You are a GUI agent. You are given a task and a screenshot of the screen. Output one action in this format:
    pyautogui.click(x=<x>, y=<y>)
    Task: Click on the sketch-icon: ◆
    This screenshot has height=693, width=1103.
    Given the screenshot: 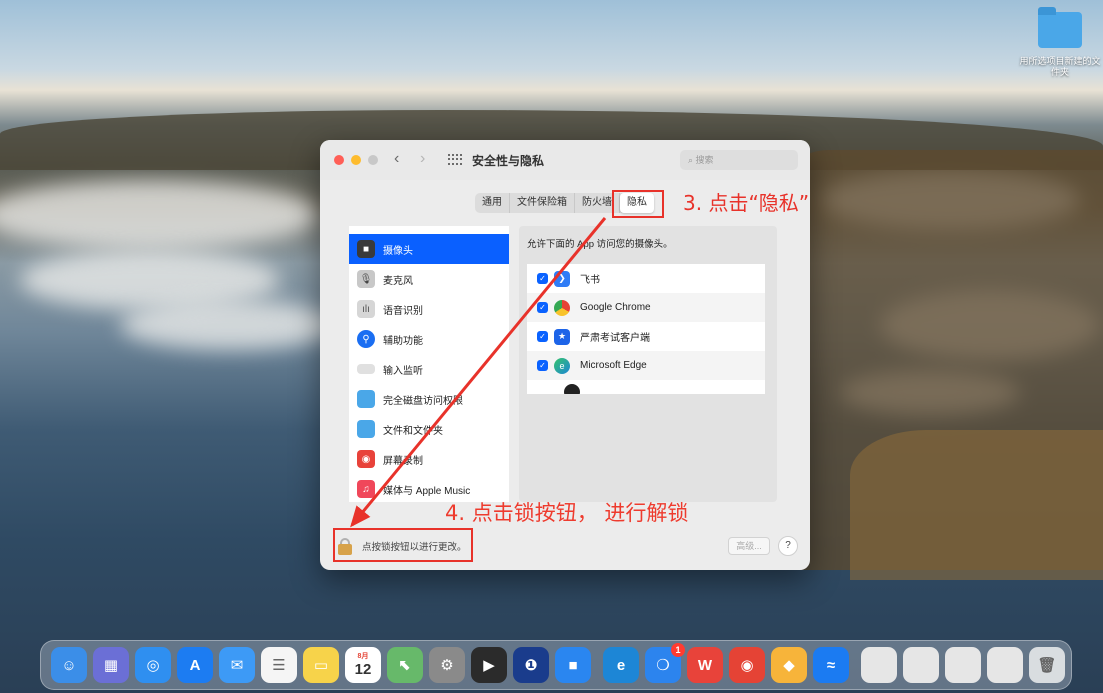 What is the action you would take?
    pyautogui.click(x=789, y=665)
    